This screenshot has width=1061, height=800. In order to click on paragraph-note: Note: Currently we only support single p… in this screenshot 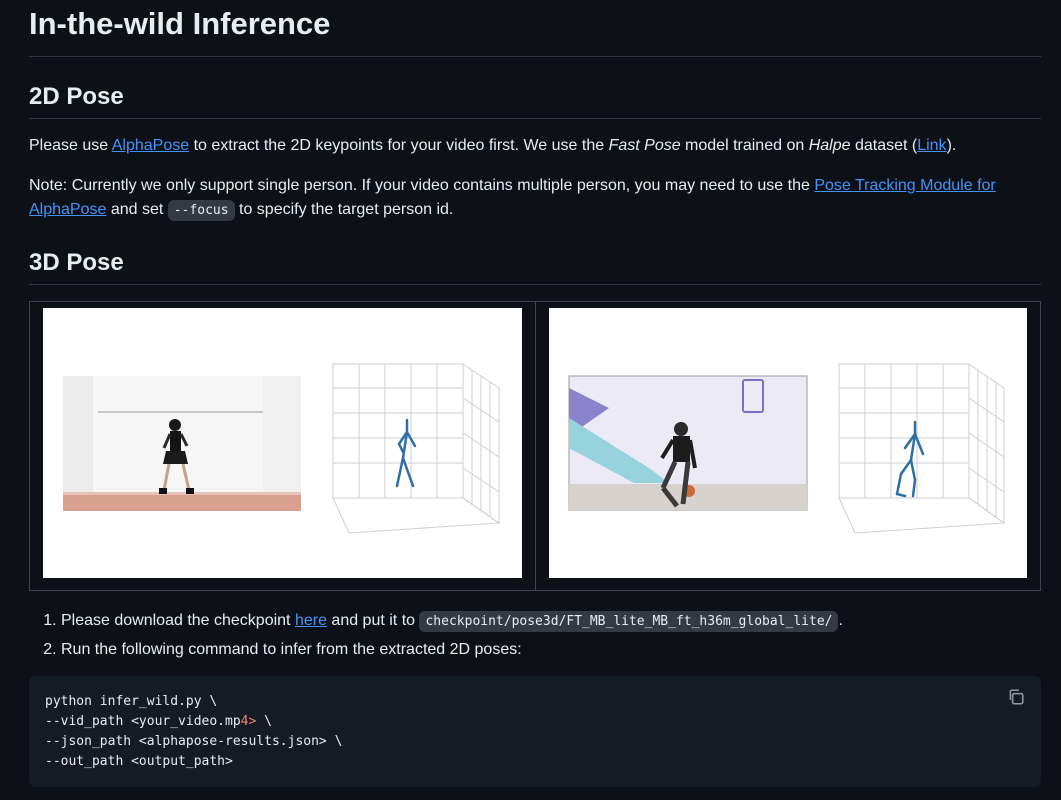, I will do `click(517, 198)`.